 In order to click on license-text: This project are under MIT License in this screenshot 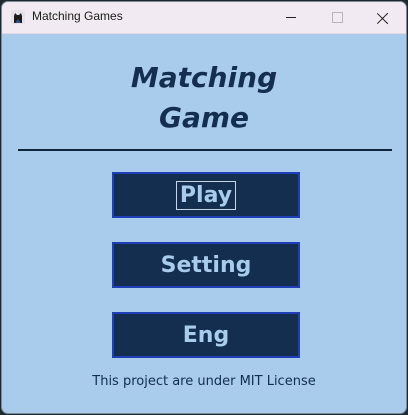, I will do `click(204, 381)`.